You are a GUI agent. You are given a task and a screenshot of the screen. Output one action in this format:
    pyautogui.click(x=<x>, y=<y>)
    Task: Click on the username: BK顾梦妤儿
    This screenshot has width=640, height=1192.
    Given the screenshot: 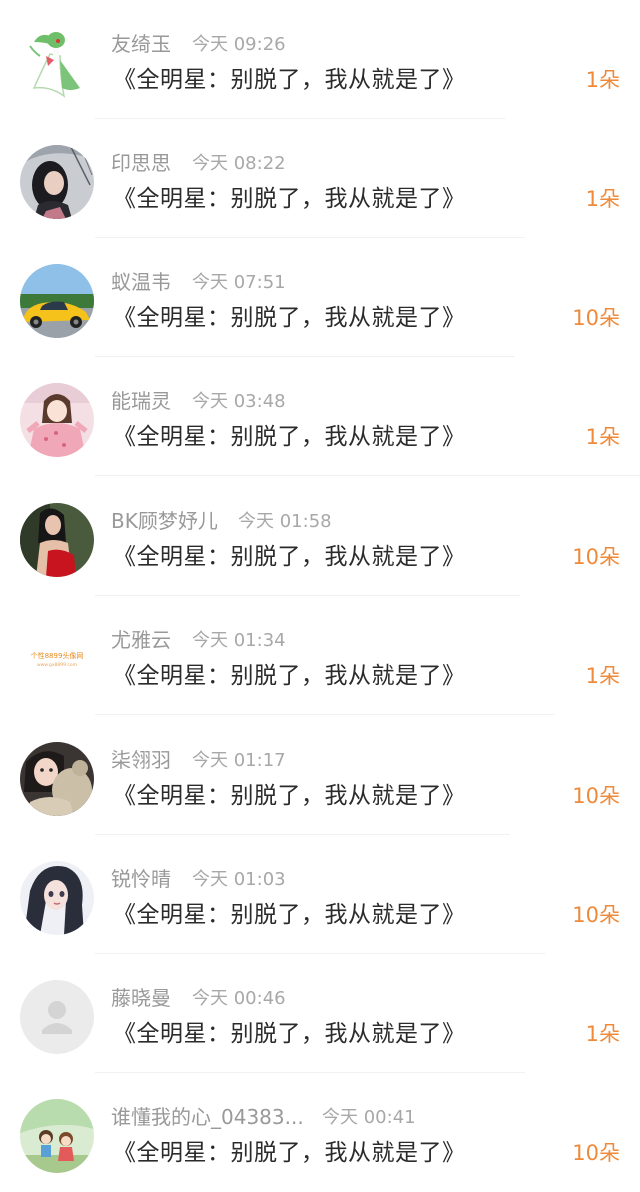 What is the action you would take?
    pyautogui.click(x=164, y=519)
    